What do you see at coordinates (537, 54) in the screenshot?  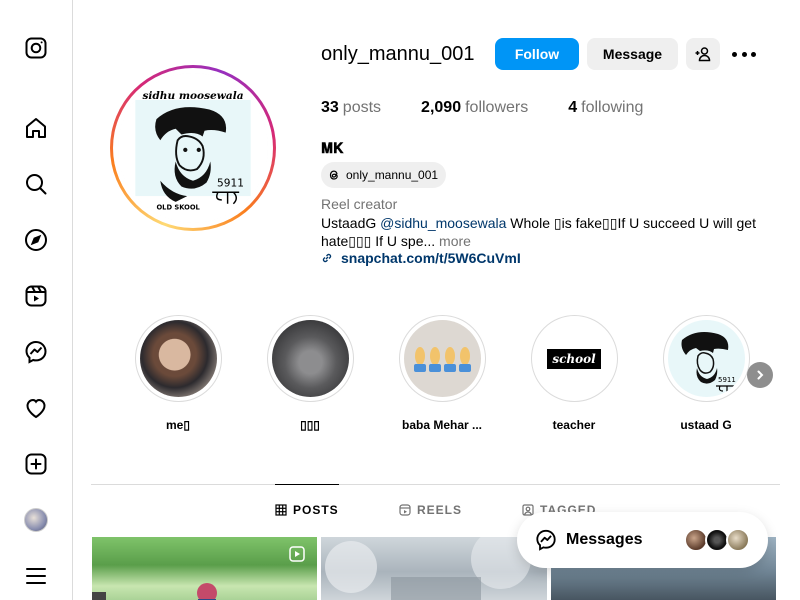 I see `follow-button: Follow` at bounding box center [537, 54].